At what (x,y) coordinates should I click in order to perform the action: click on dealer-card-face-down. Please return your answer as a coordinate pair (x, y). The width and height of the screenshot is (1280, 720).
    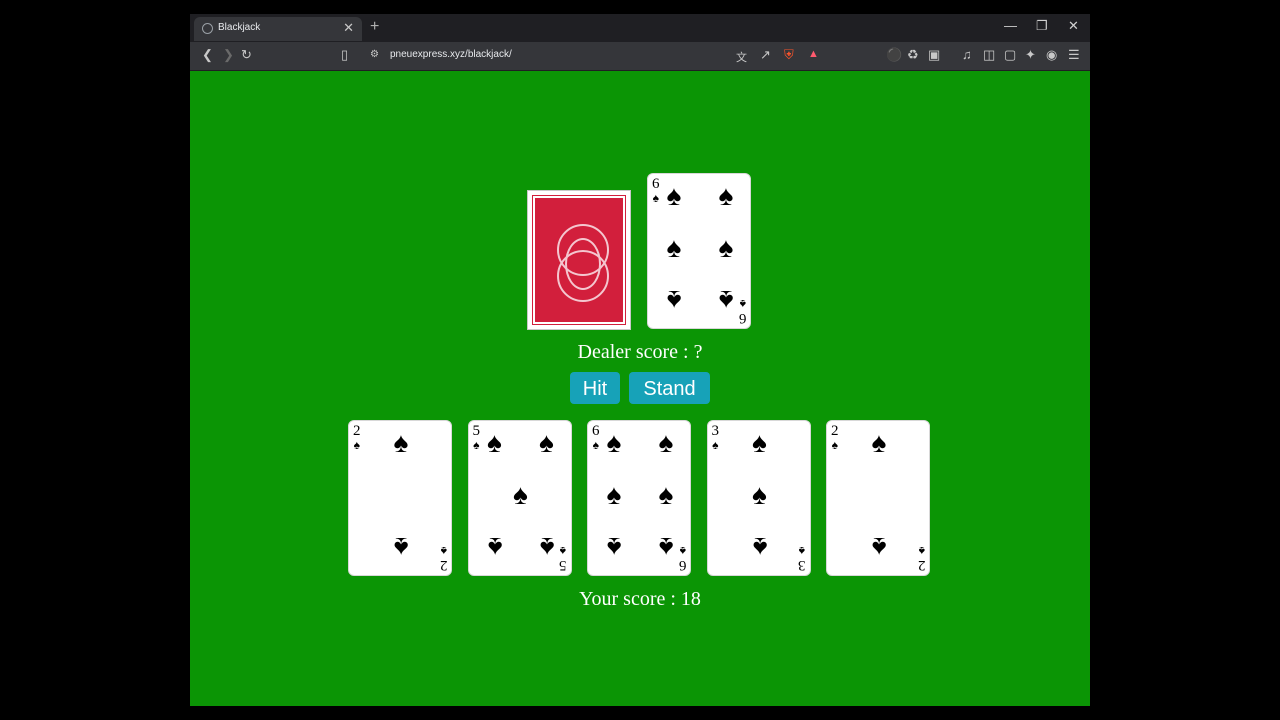
    Looking at the image, I should click on (579, 260).